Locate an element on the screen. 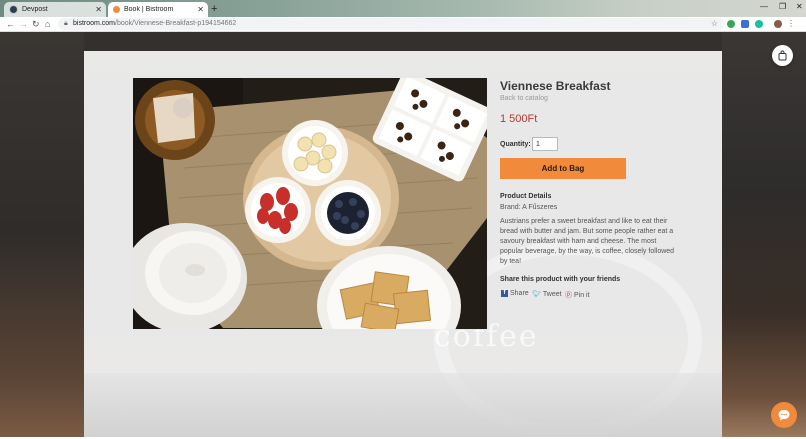  url-host: bistroom.com is located at coordinates (94, 23).